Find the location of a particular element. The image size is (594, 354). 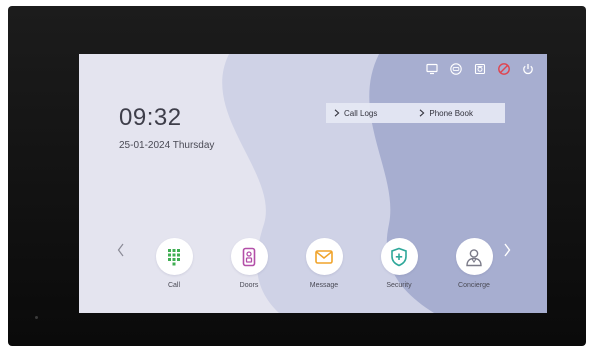

power-icon is located at coordinates (528, 69).